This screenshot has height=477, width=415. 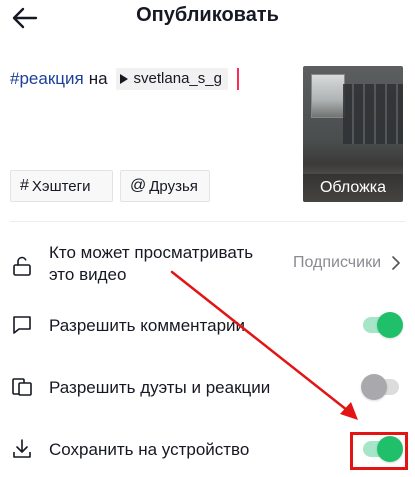 What do you see at coordinates (24, 185) in the screenshot?
I see `hash-icon: #` at bounding box center [24, 185].